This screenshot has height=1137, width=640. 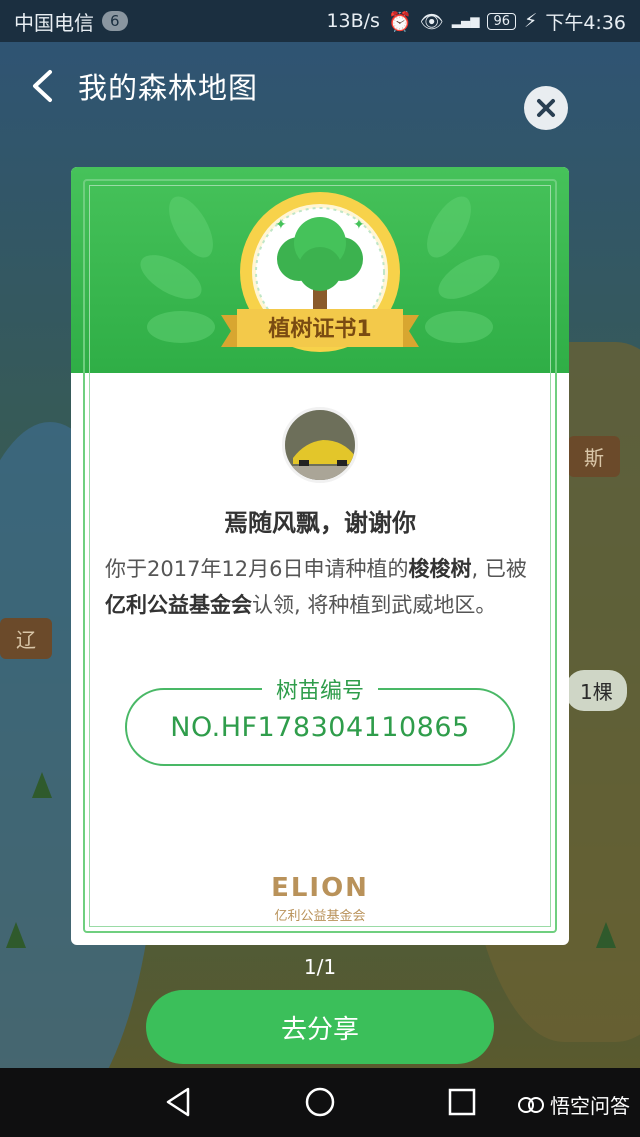 What do you see at coordinates (399, 21) in the screenshot?
I see `alarm-icon: ⏰` at bounding box center [399, 21].